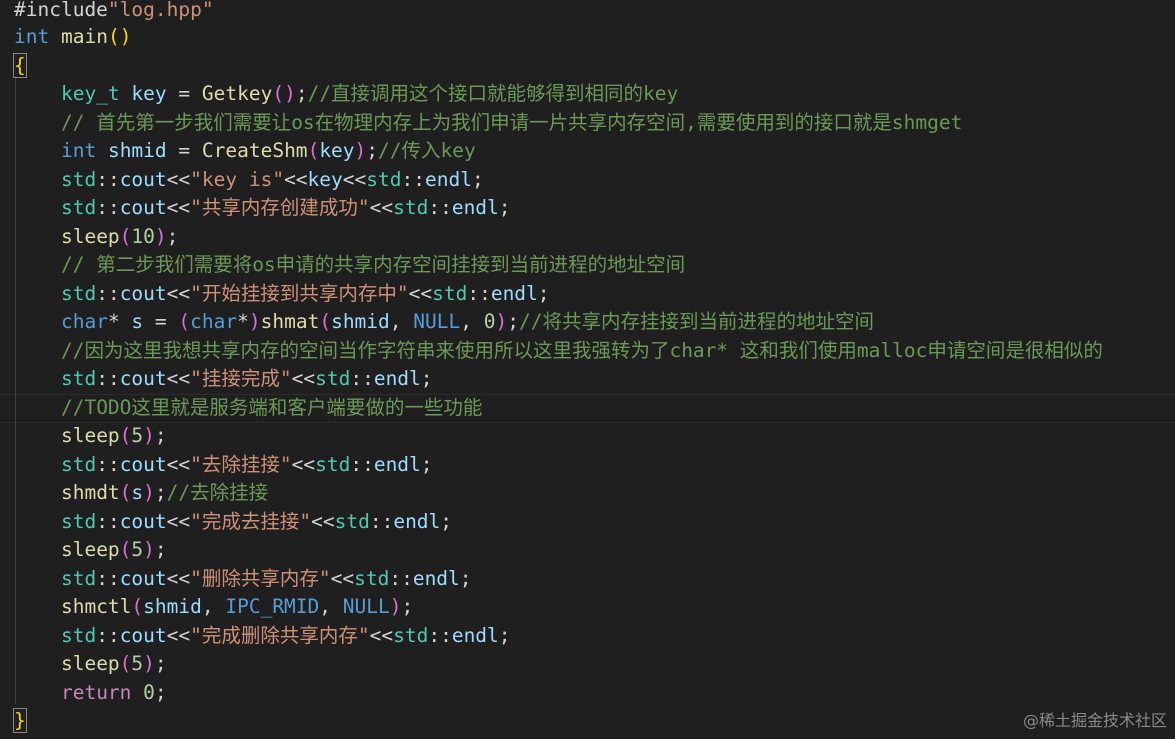 This screenshot has height=739, width=1175. What do you see at coordinates (223, 379) in the screenshot?
I see `code-line: std::cout<<"挂接完成"<<std::endl;` at bounding box center [223, 379].